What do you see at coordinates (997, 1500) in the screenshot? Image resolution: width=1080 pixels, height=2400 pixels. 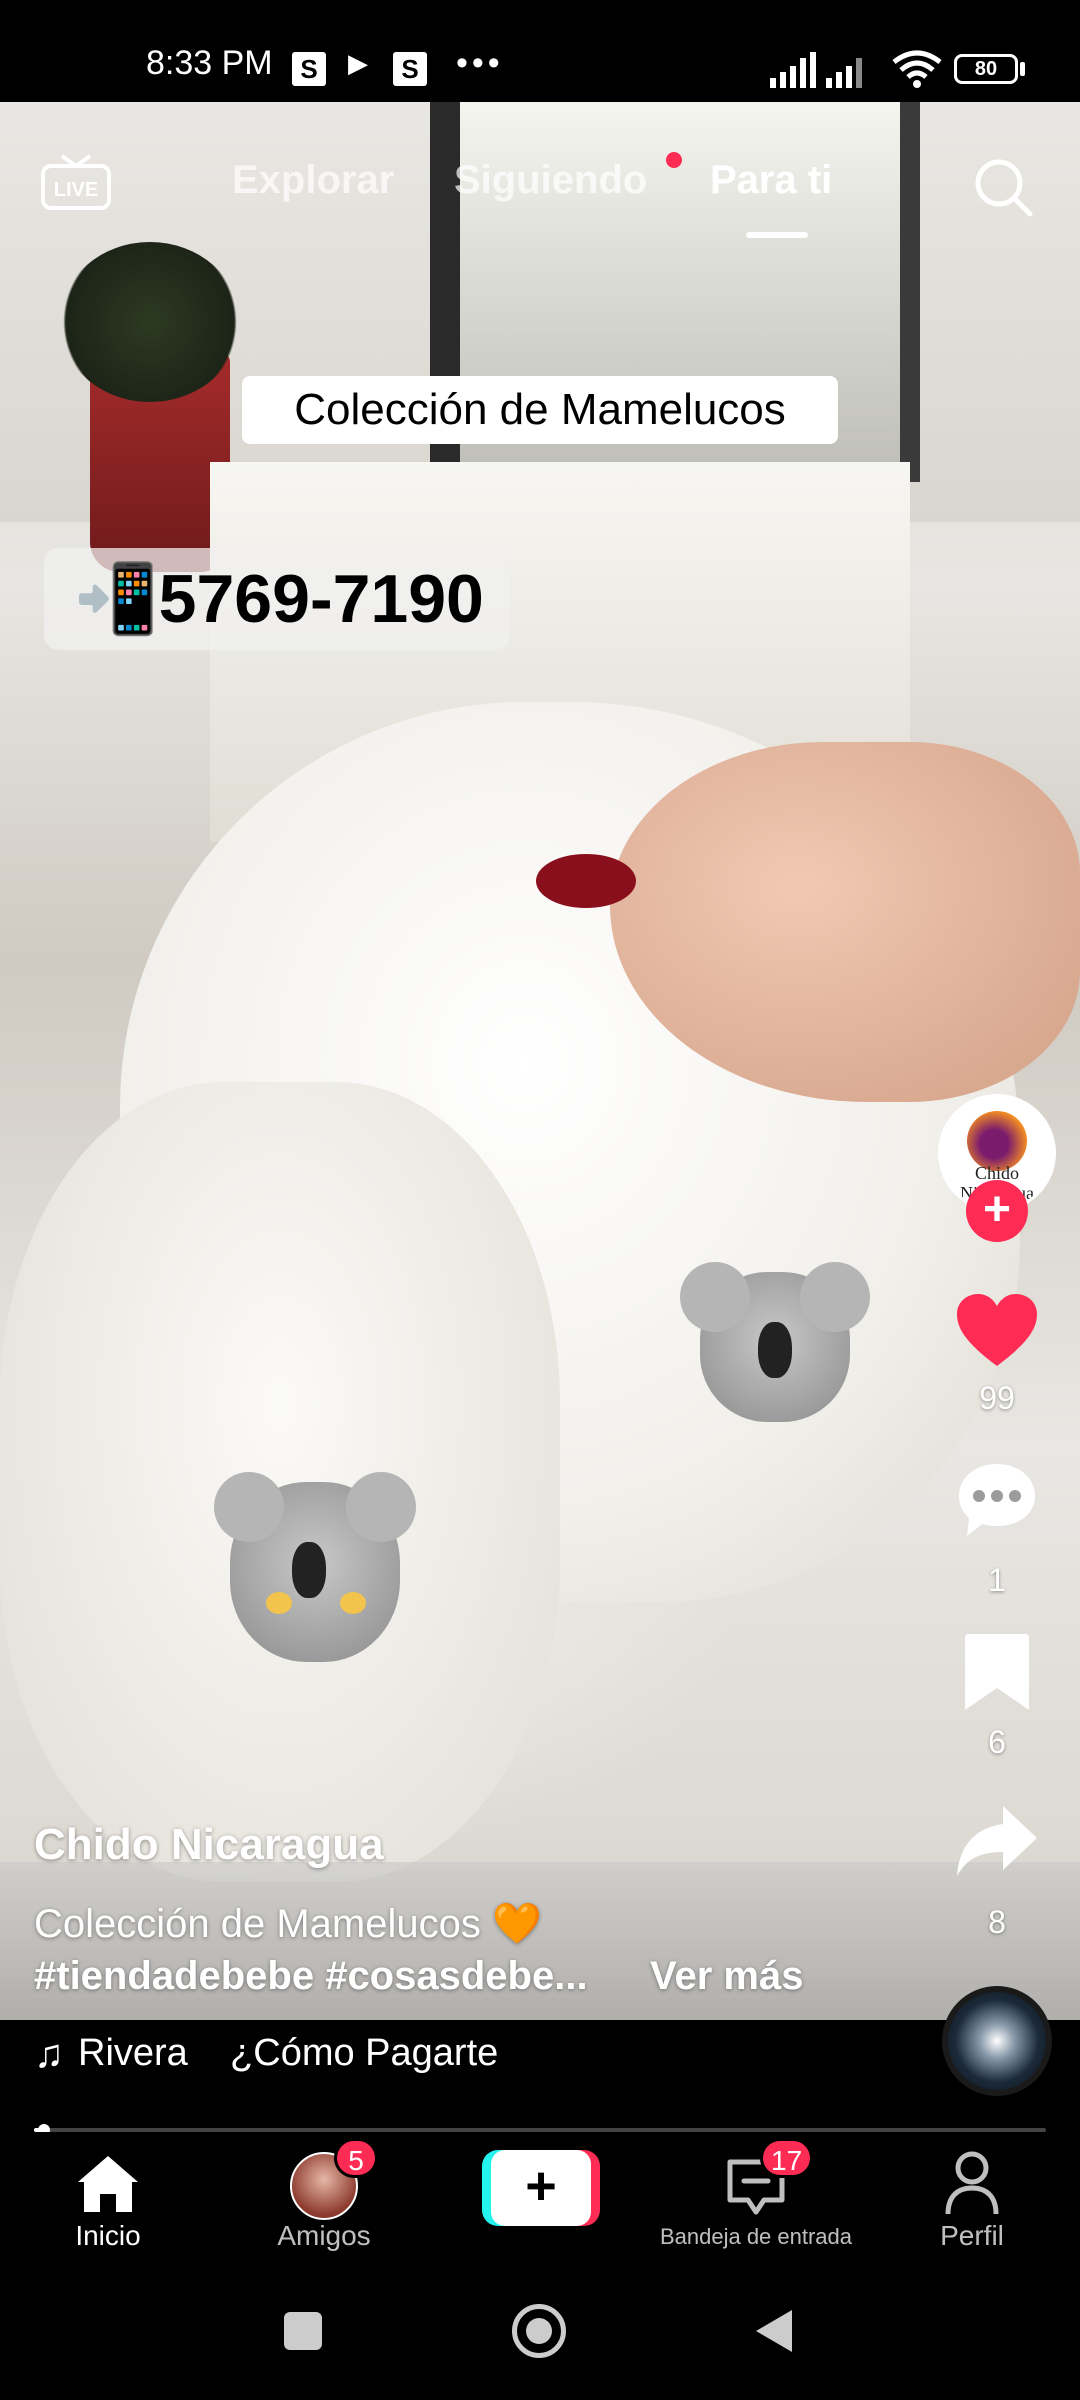 I see `comment-icon` at bounding box center [997, 1500].